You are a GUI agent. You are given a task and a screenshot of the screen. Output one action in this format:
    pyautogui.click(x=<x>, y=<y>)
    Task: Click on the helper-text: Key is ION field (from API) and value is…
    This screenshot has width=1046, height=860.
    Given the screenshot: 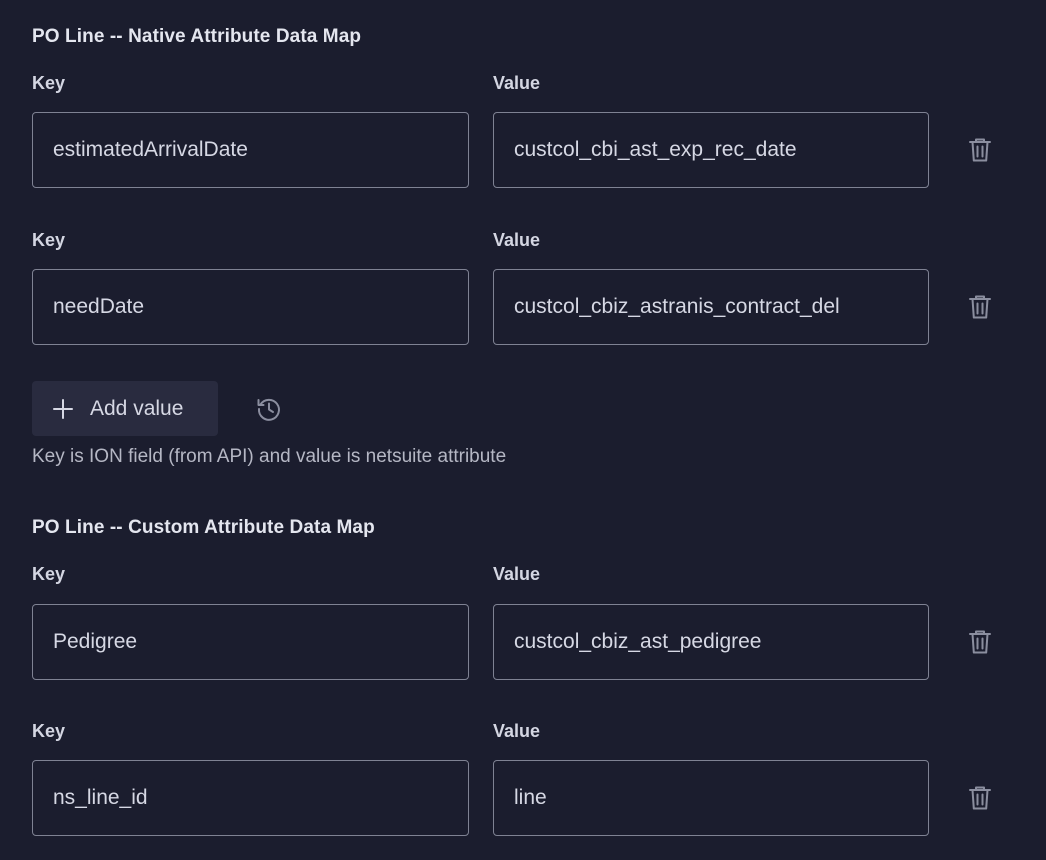 What is the action you would take?
    pyautogui.click(x=269, y=456)
    